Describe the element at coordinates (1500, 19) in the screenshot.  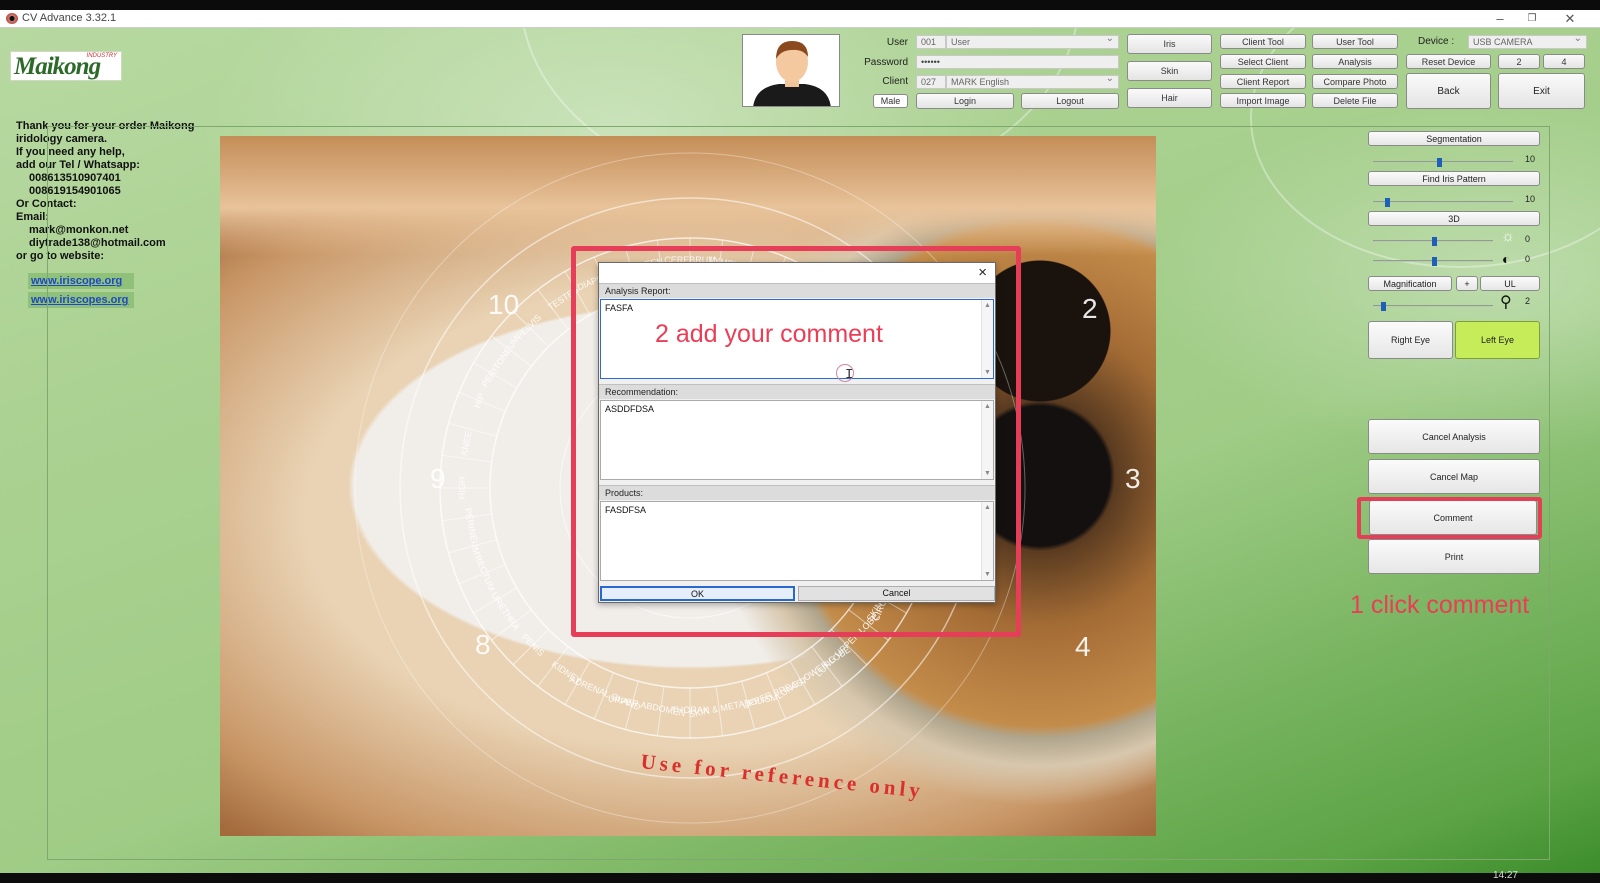
I see `minimize-button: –` at that location.